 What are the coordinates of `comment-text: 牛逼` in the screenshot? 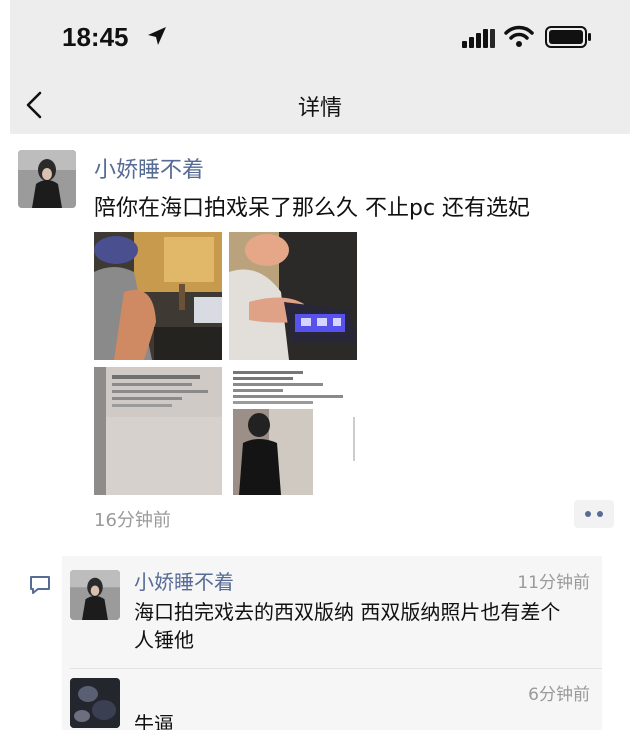 It's located at (154, 721).